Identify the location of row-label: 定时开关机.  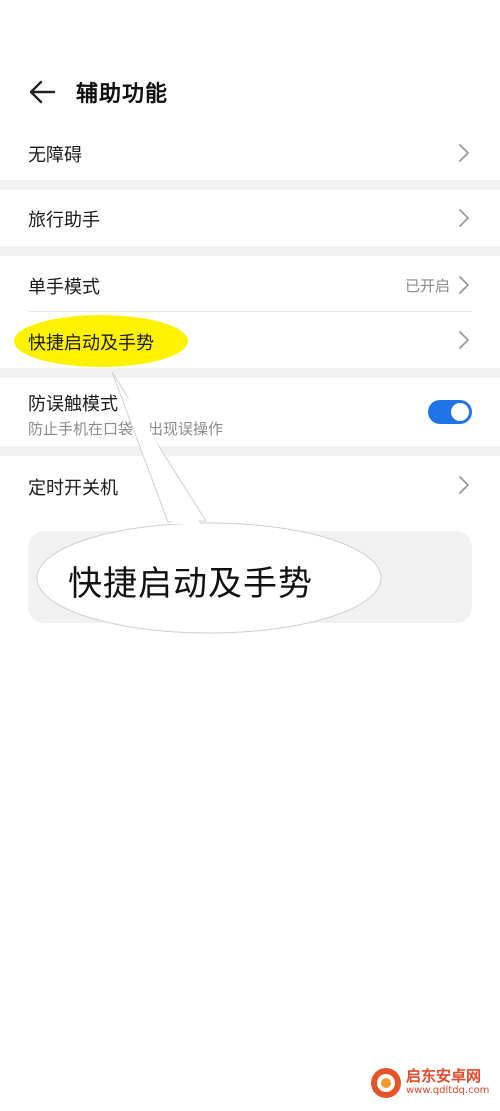
(73, 488).